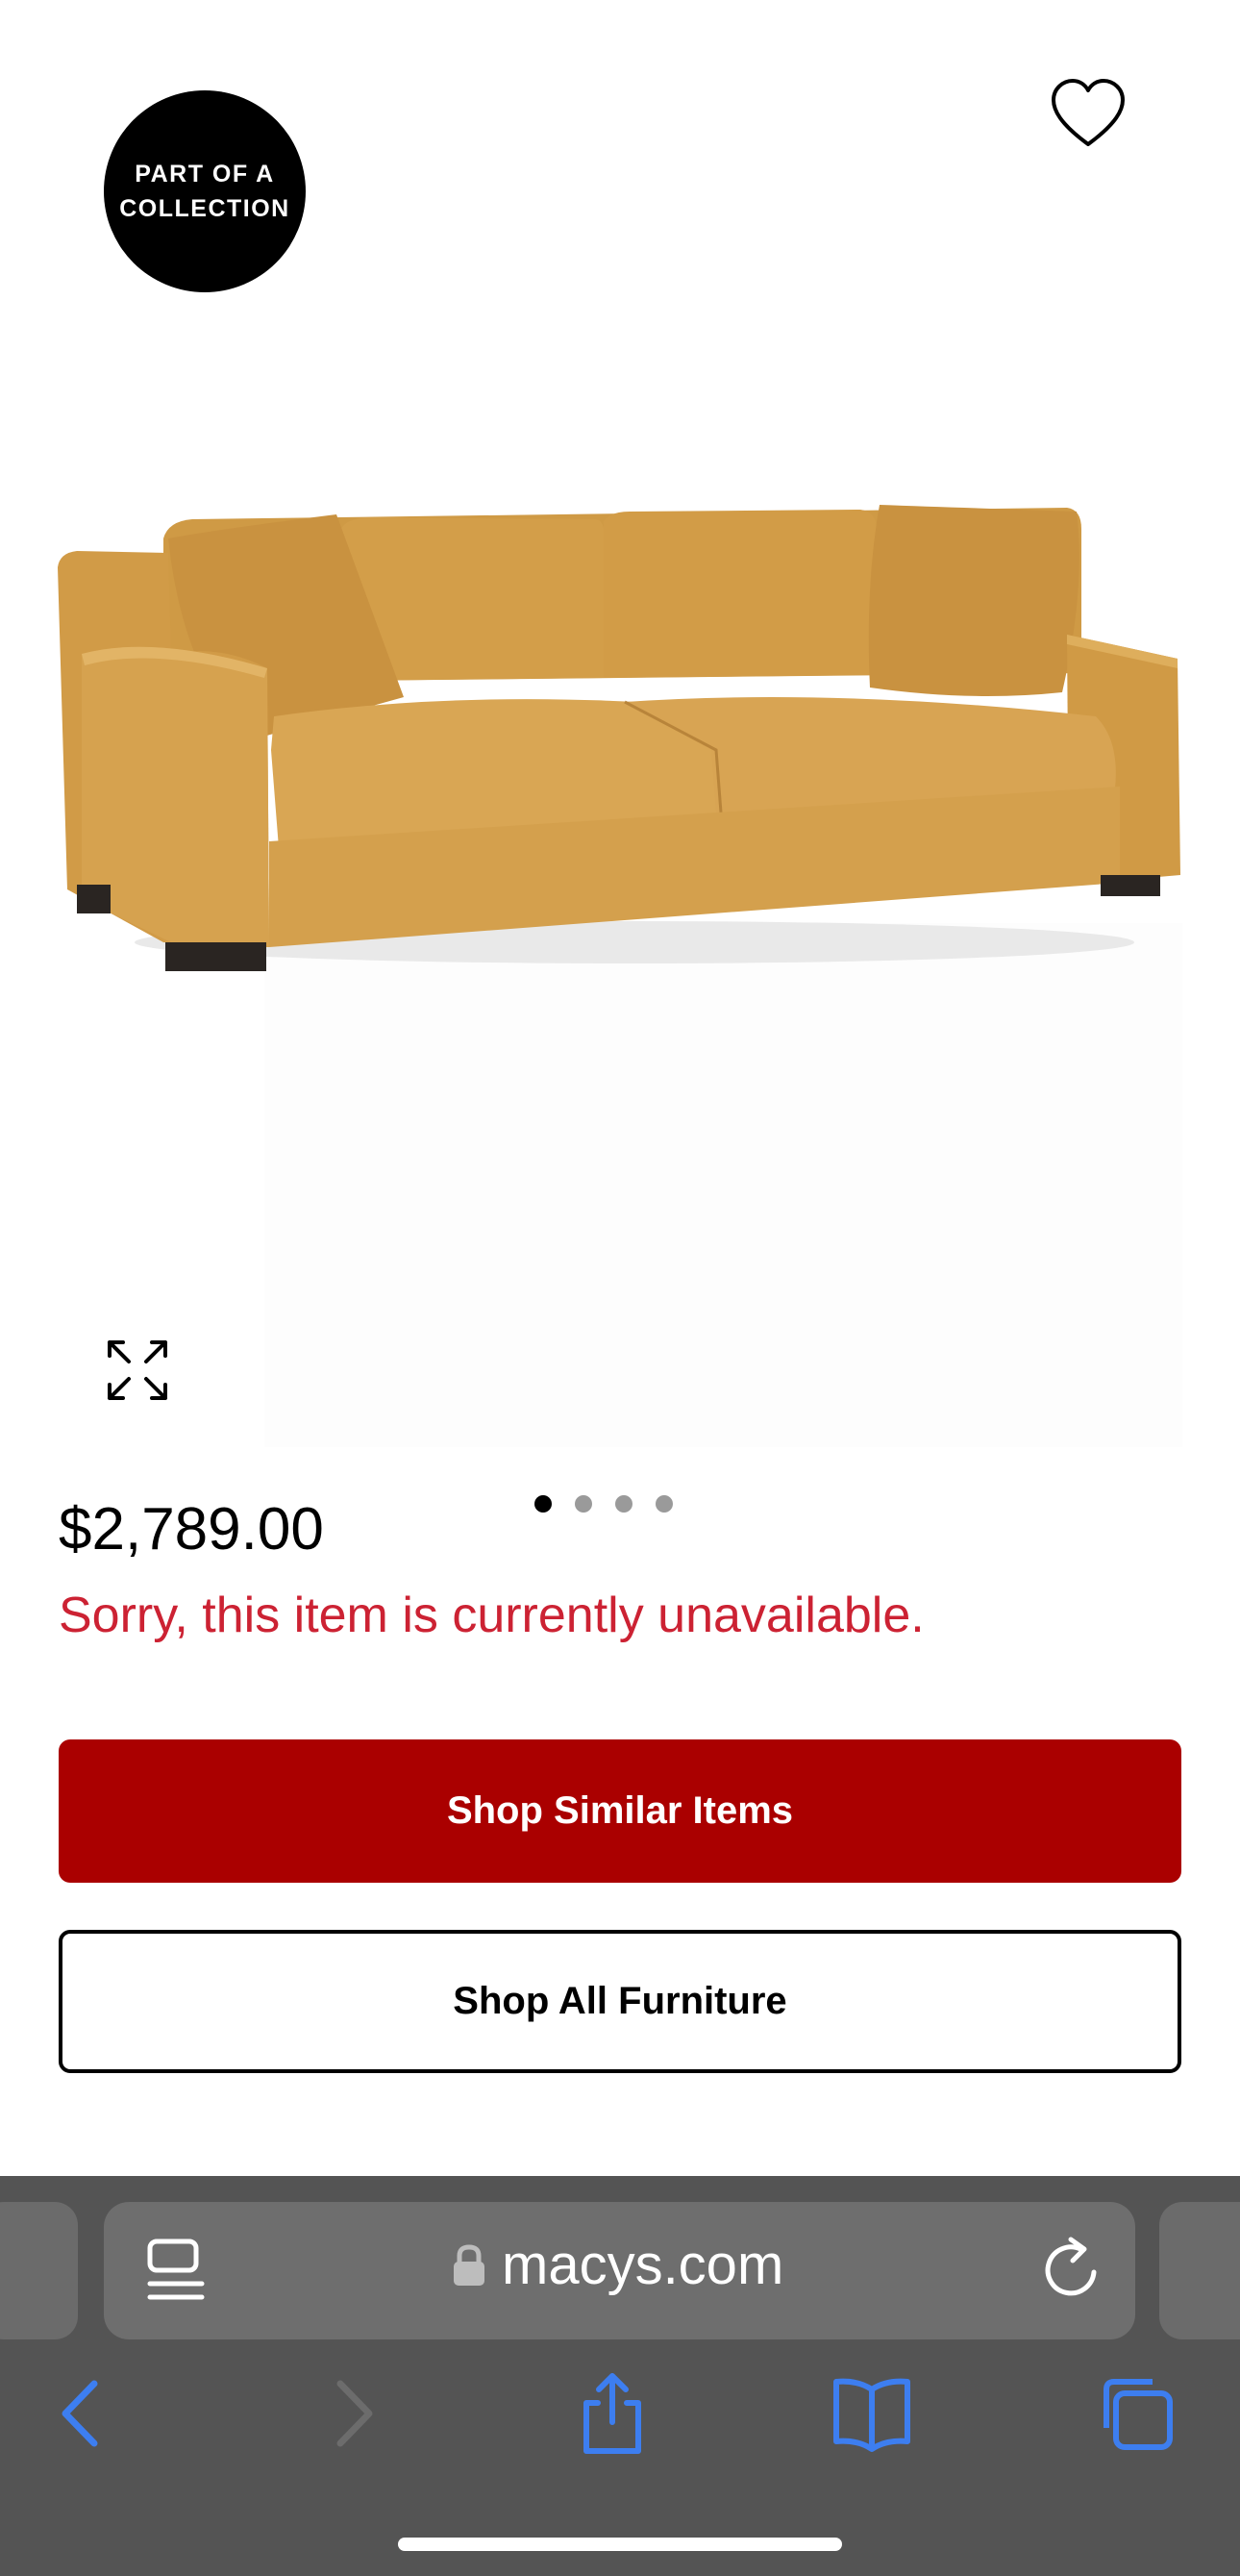 This screenshot has height=2576, width=1240. Describe the element at coordinates (612, 2413) in the screenshot. I see `share-icon` at that location.